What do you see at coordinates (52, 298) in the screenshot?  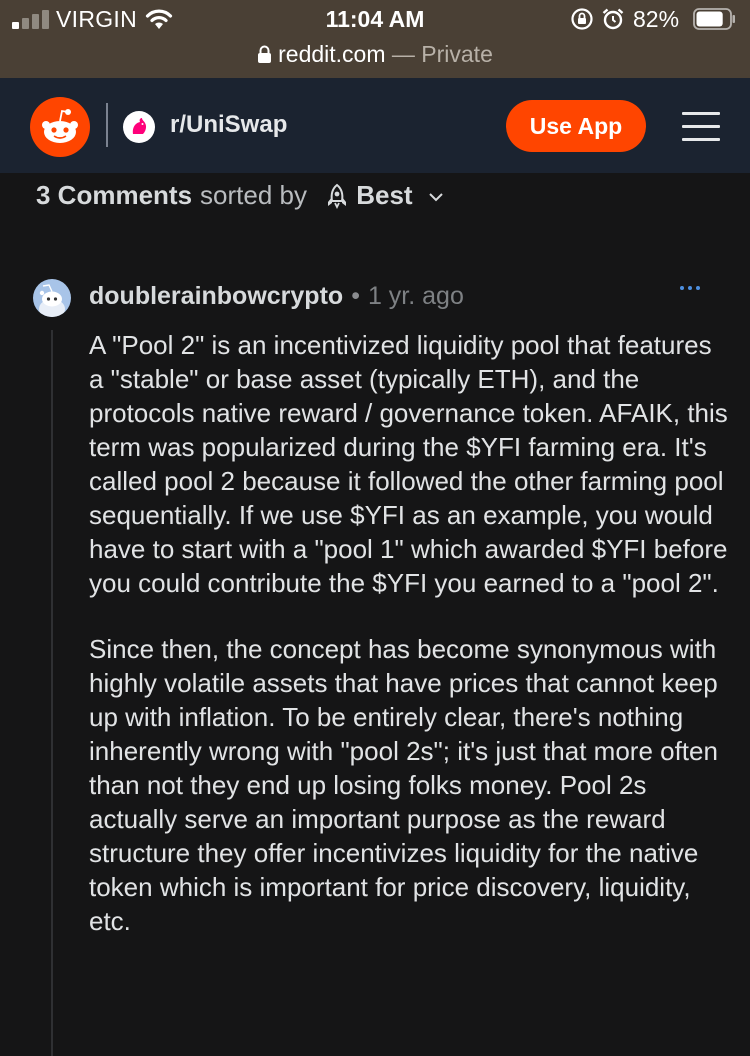 I see `avatar` at bounding box center [52, 298].